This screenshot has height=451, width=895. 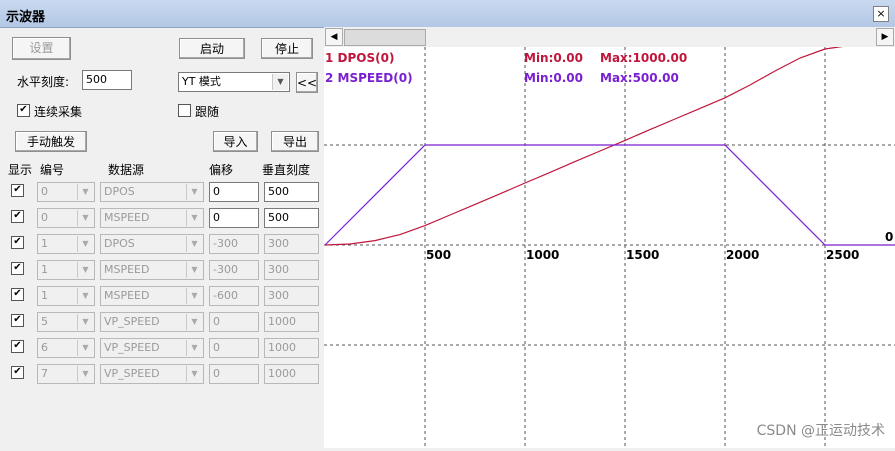 What do you see at coordinates (307, 82) in the screenshot?
I see `collapse-button: <<` at bounding box center [307, 82].